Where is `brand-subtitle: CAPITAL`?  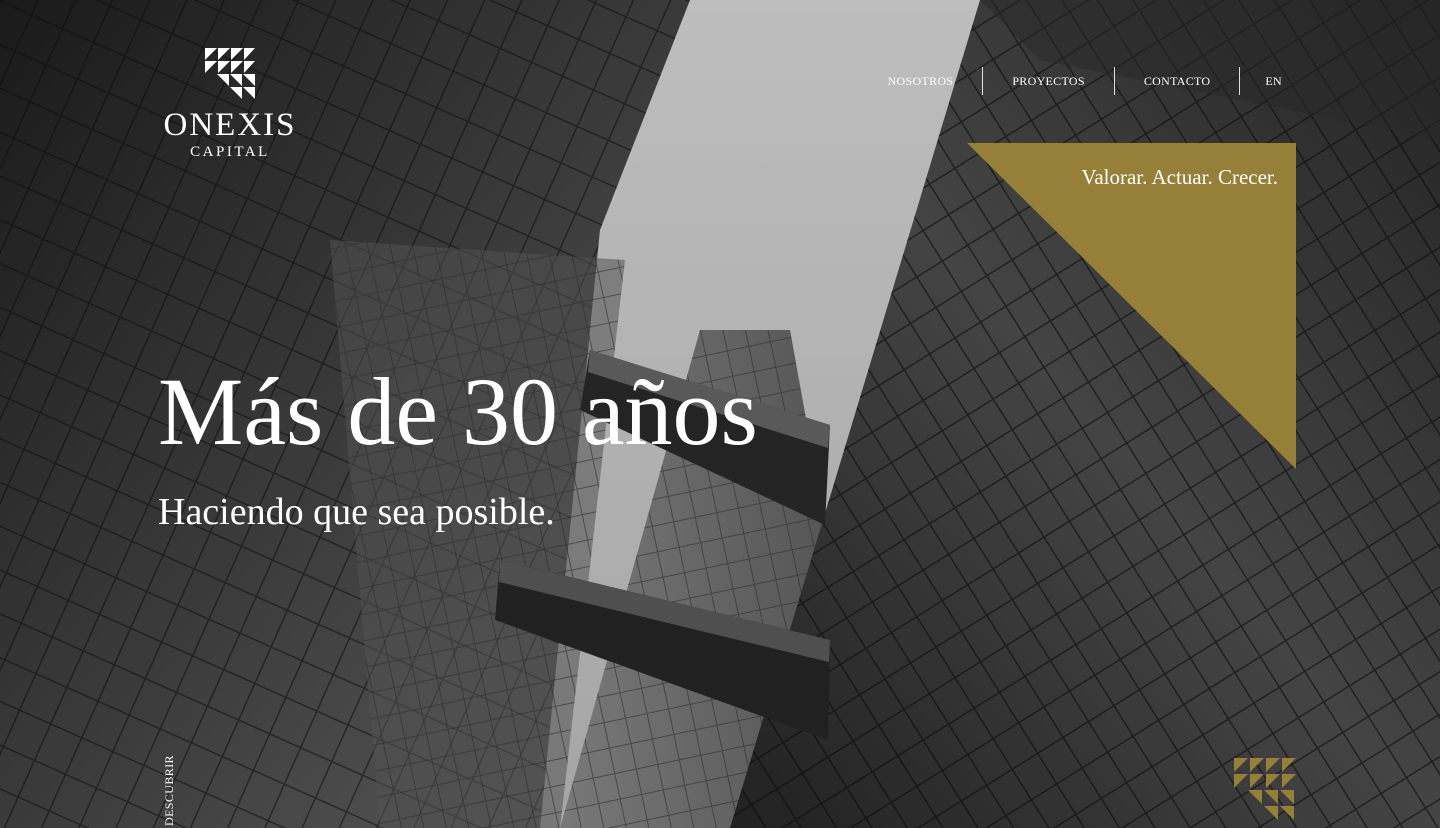 brand-subtitle: CAPITAL is located at coordinates (230, 152).